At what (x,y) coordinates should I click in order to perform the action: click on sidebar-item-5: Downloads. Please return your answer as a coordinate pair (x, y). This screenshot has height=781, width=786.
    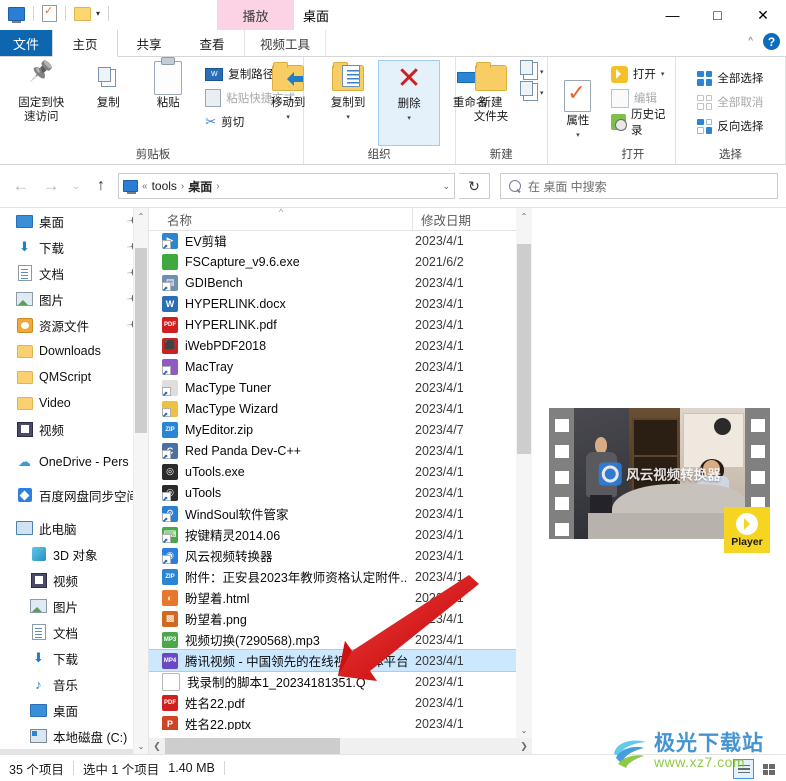
    Looking at the image, I should click on (74, 351).